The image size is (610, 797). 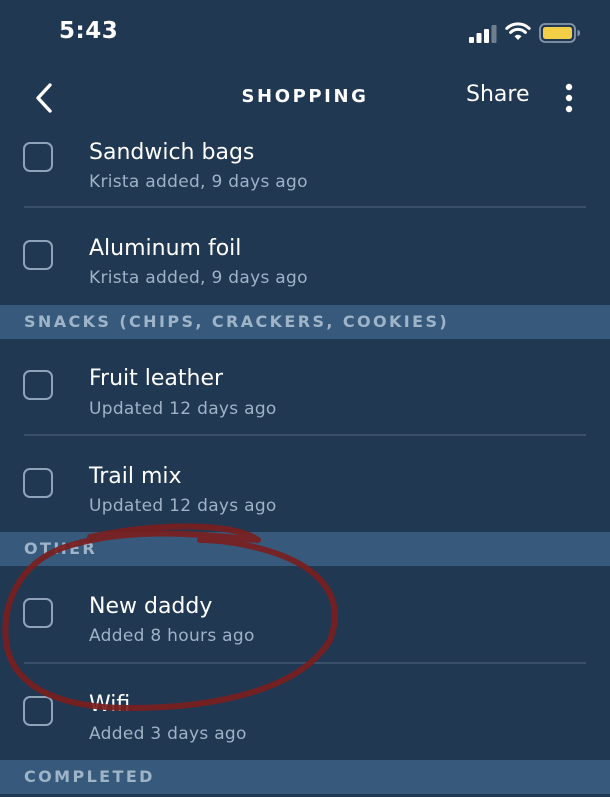 I want to click on section-label: OTHER, so click(x=61, y=548).